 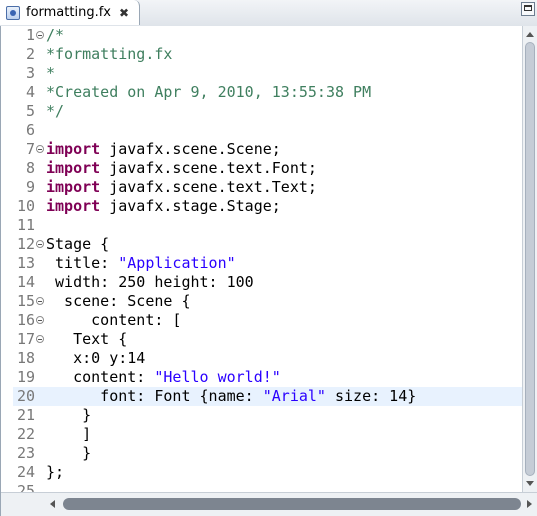 I want to click on code-token: javafx.scene.text.Font;, so click(x=208, y=168).